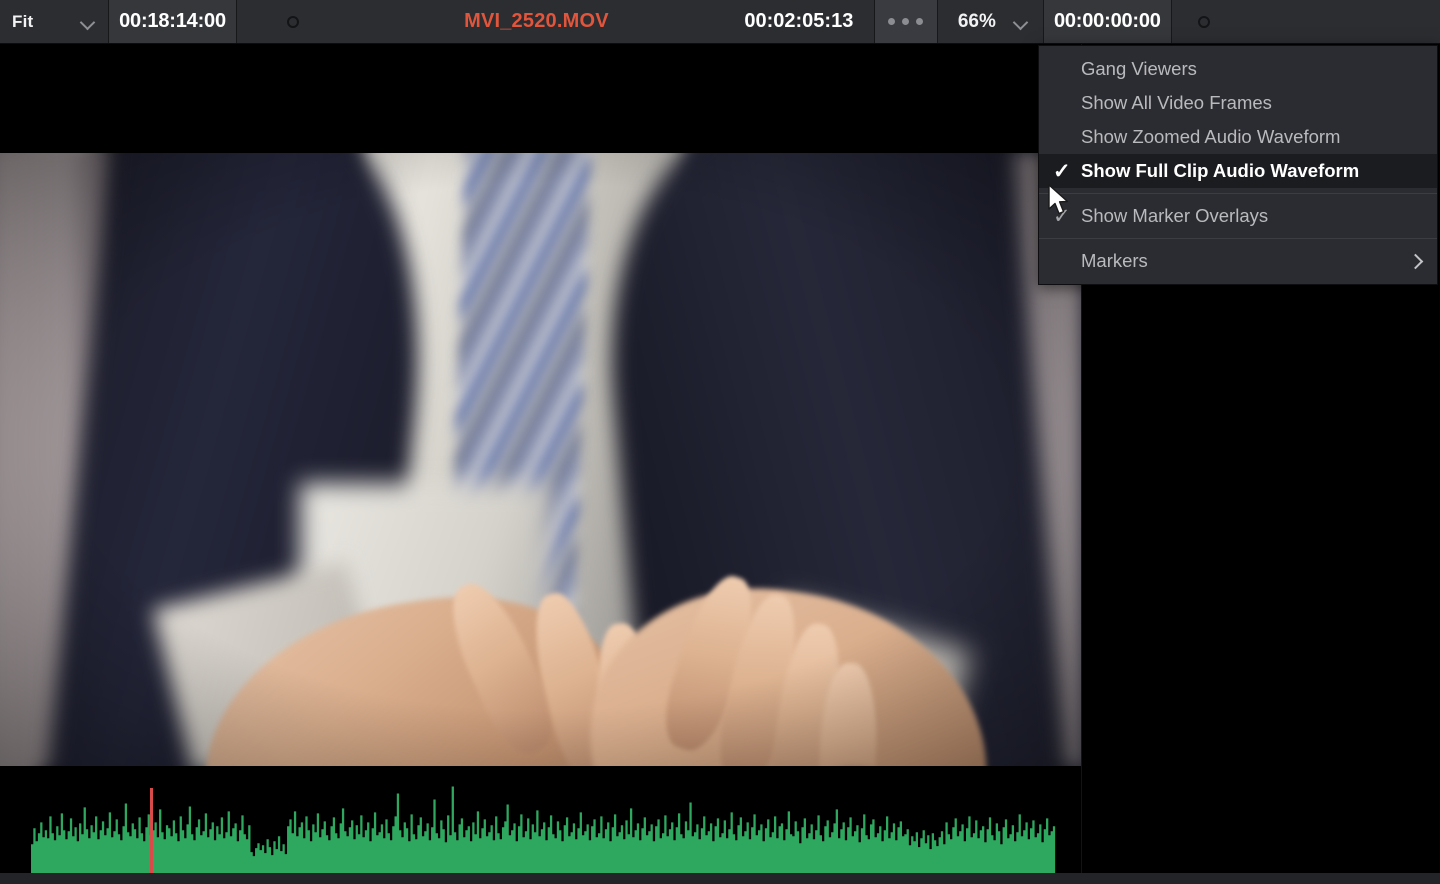 The height and width of the screenshot is (884, 1440). What do you see at coordinates (1260, 825) in the screenshot?
I see `waveform-right-background` at bounding box center [1260, 825].